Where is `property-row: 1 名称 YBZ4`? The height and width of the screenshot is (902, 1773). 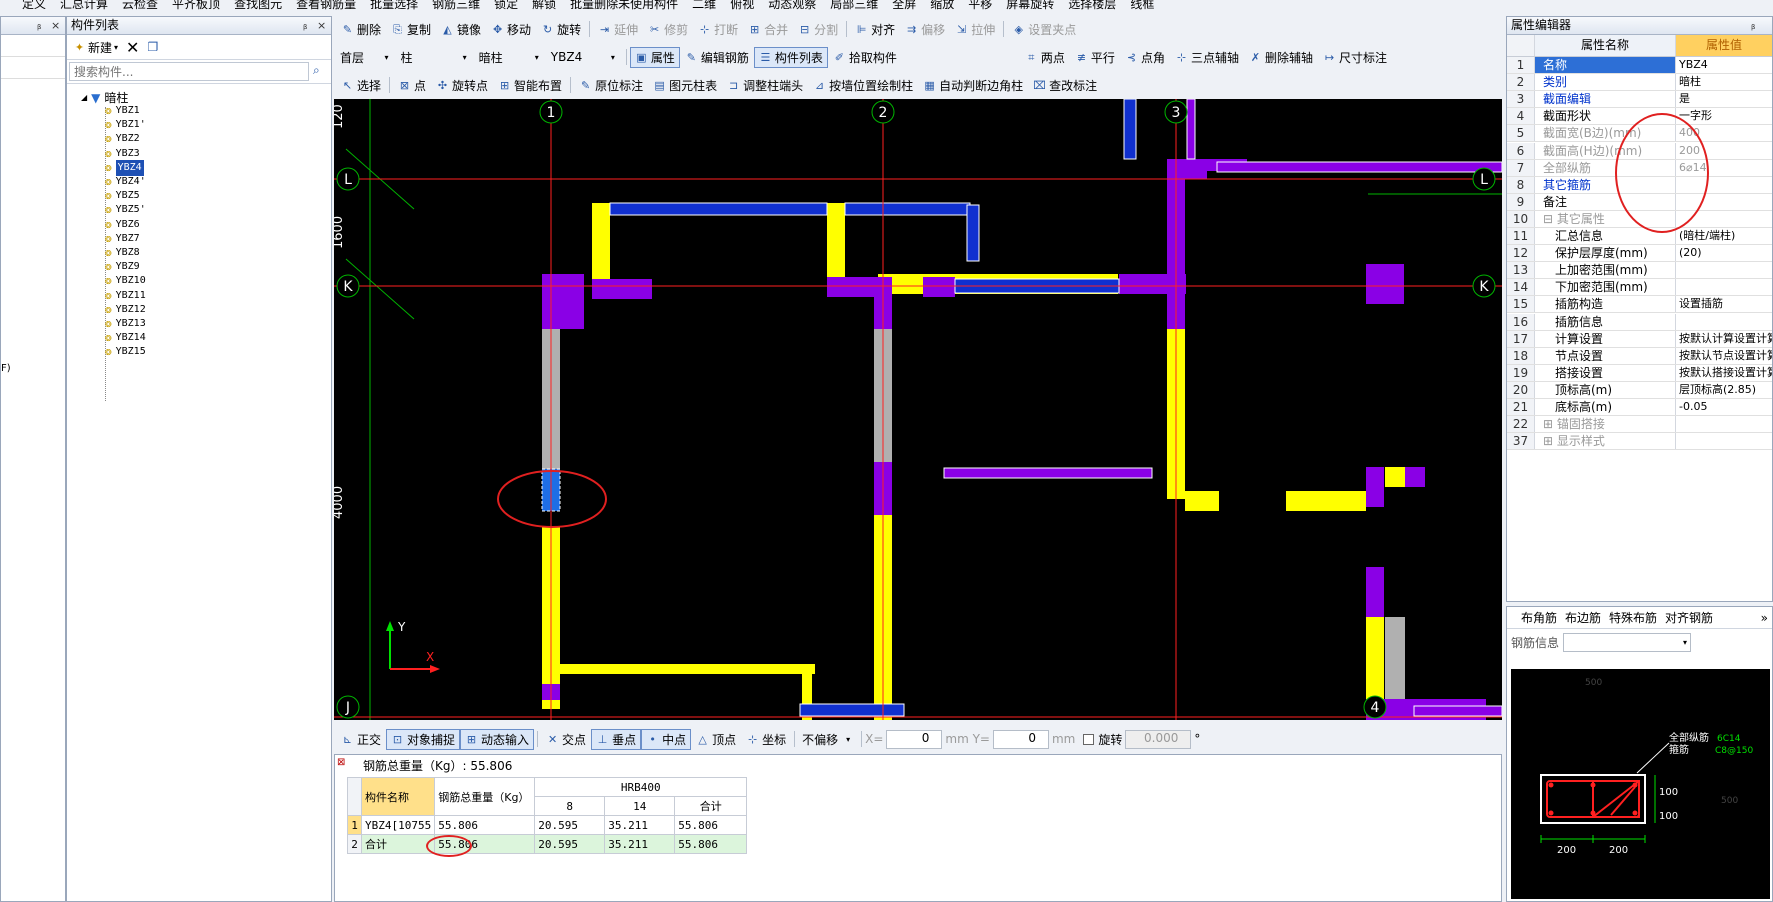
property-row: 1 名称 YBZ4 is located at coordinates (1639, 65).